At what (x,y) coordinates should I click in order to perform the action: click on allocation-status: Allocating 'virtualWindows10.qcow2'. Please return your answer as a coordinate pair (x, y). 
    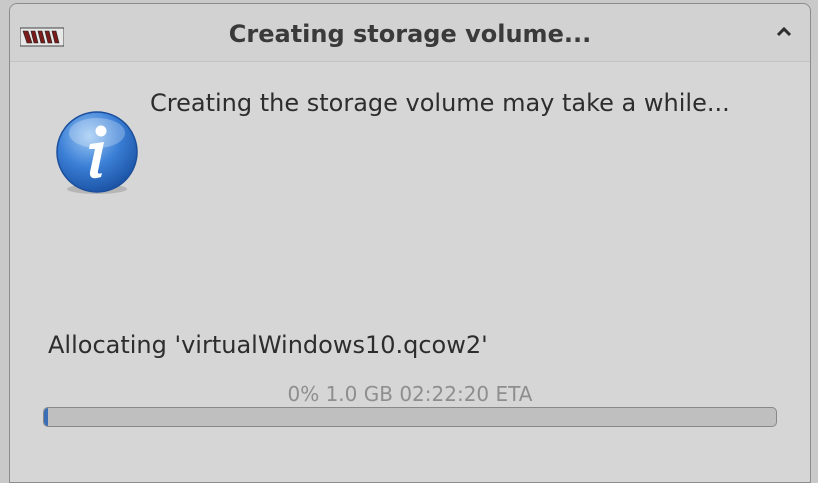
    Looking at the image, I should click on (268, 345).